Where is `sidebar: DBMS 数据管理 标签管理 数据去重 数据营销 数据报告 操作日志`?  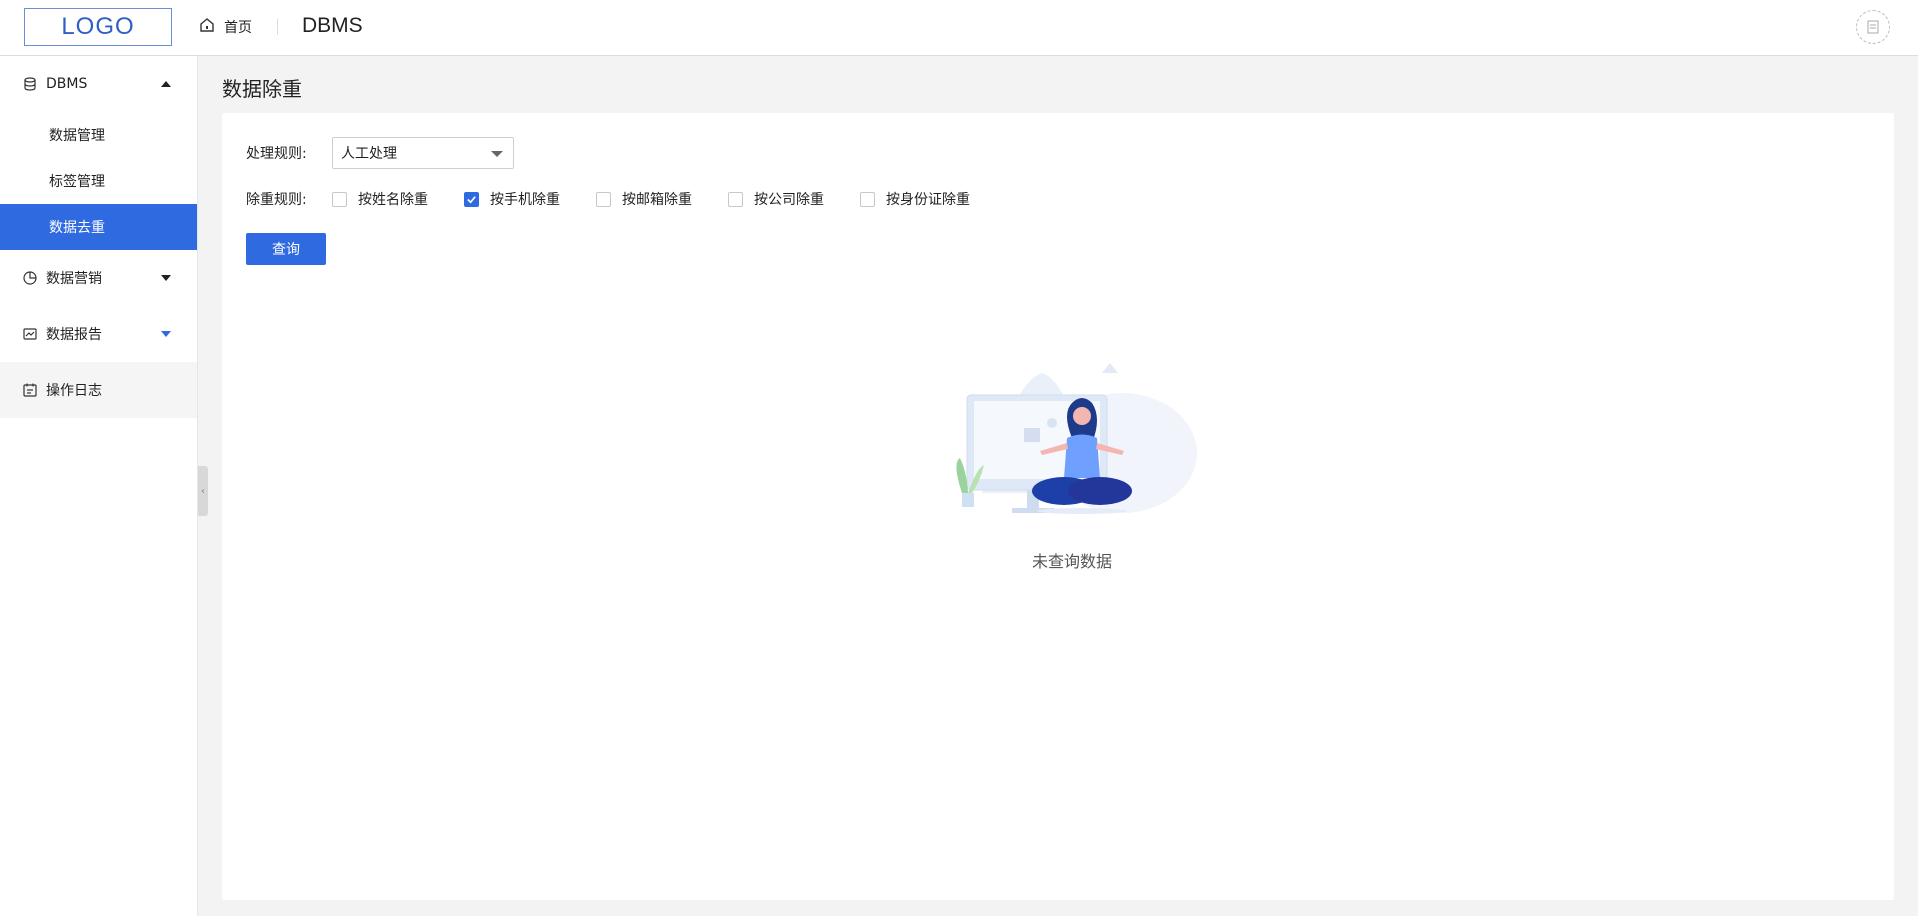
sidebar: DBMS 数据管理 标签管理 数据去重 数据营销 数据报告 操作日志 is located at coordinates (99, 486).